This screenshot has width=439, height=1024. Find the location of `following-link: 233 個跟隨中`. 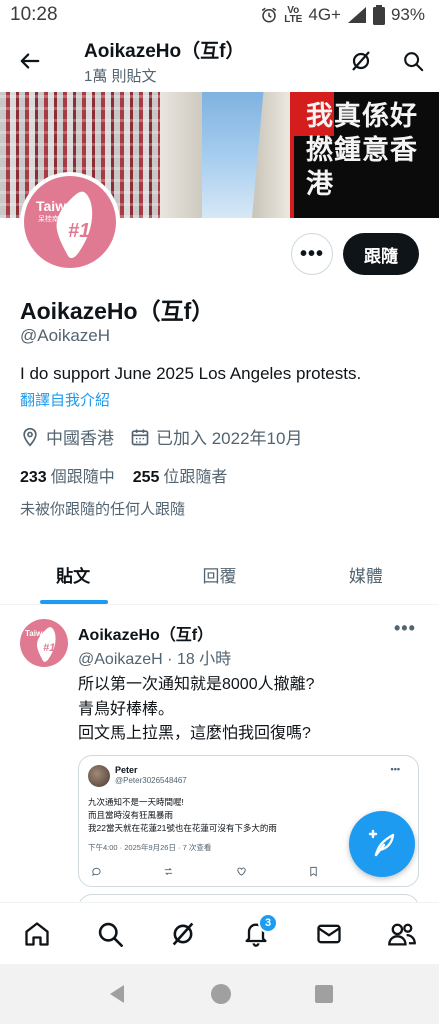

following-link: 233 個跟隨中 is located at coordinates (67, 475).